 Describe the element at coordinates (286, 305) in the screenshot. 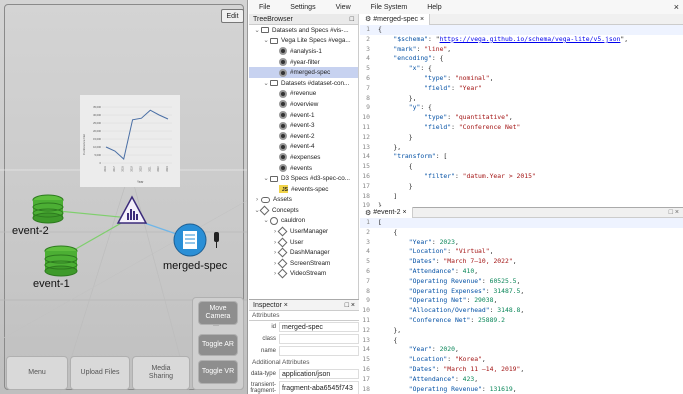

I see `close-icon: ×` at that location.